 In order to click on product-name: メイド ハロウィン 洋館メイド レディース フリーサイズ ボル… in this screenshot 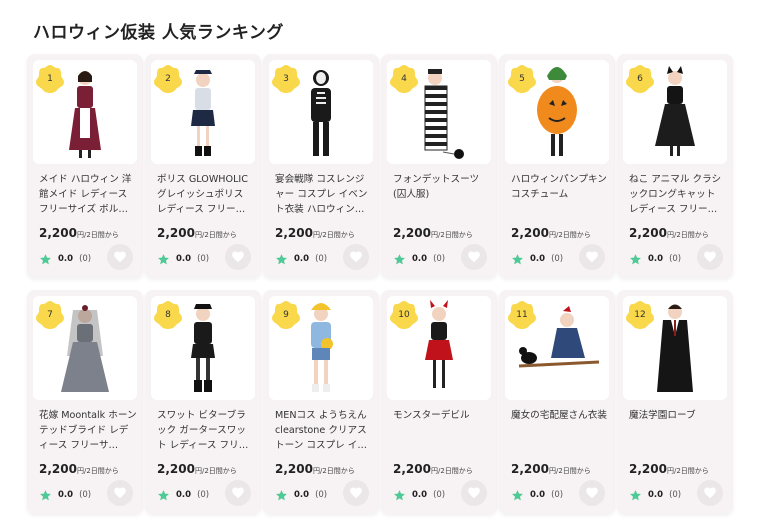, I will do `click(88, 194)`.